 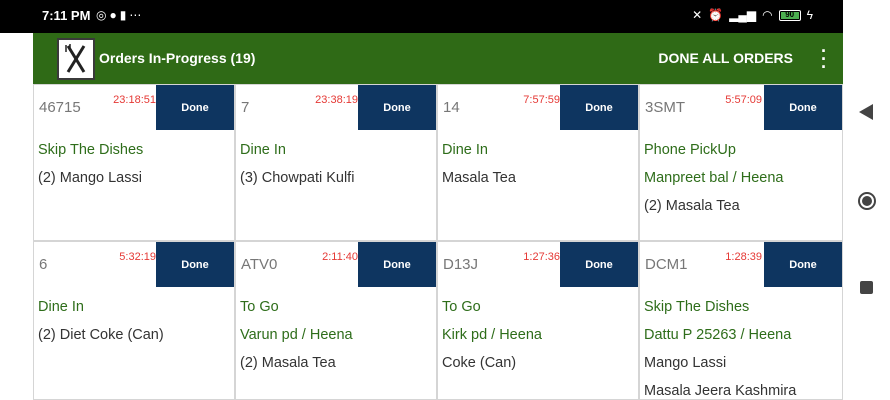 What do you see at coordinates (114, 15) in the screenshot?
I see `chat-icon: ●` at bounding box center [114, 15].